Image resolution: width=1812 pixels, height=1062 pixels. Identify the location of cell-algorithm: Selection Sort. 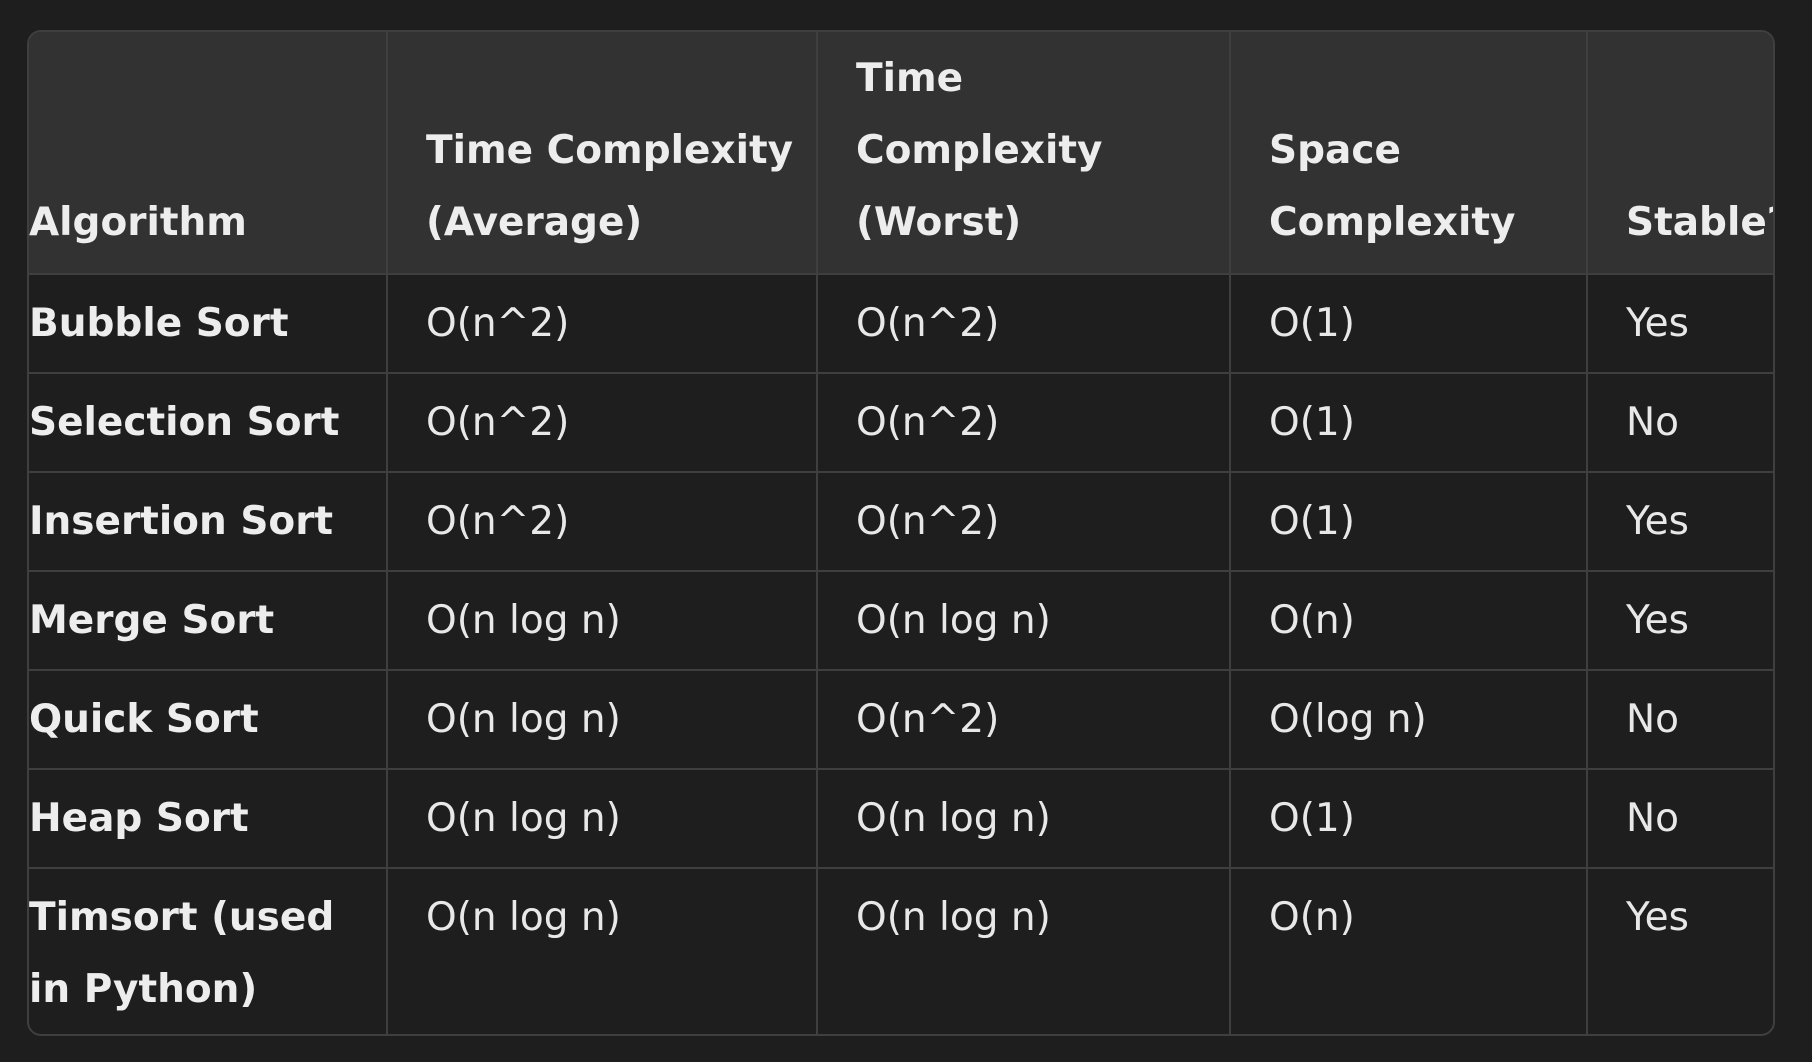
(208, 423).